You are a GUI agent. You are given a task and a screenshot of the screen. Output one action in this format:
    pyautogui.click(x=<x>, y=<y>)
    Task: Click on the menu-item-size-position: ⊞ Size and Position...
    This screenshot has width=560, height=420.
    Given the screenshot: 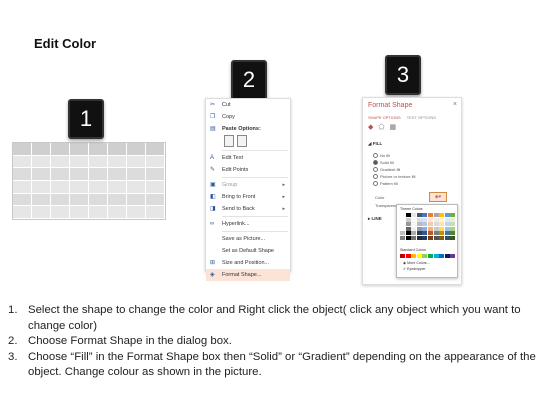 What is the action you would take?
    pyautogui.click(x=248, y=263)
    